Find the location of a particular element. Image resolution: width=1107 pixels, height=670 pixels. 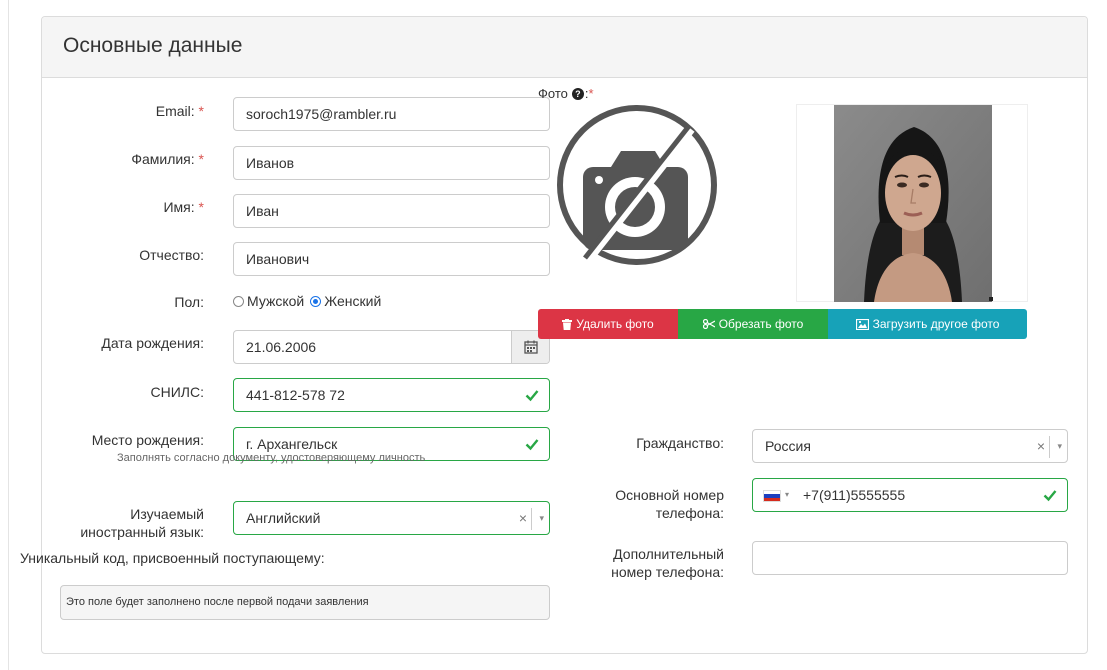

main-phone-label-line2: телефона: is located at coordinates (689, 513).